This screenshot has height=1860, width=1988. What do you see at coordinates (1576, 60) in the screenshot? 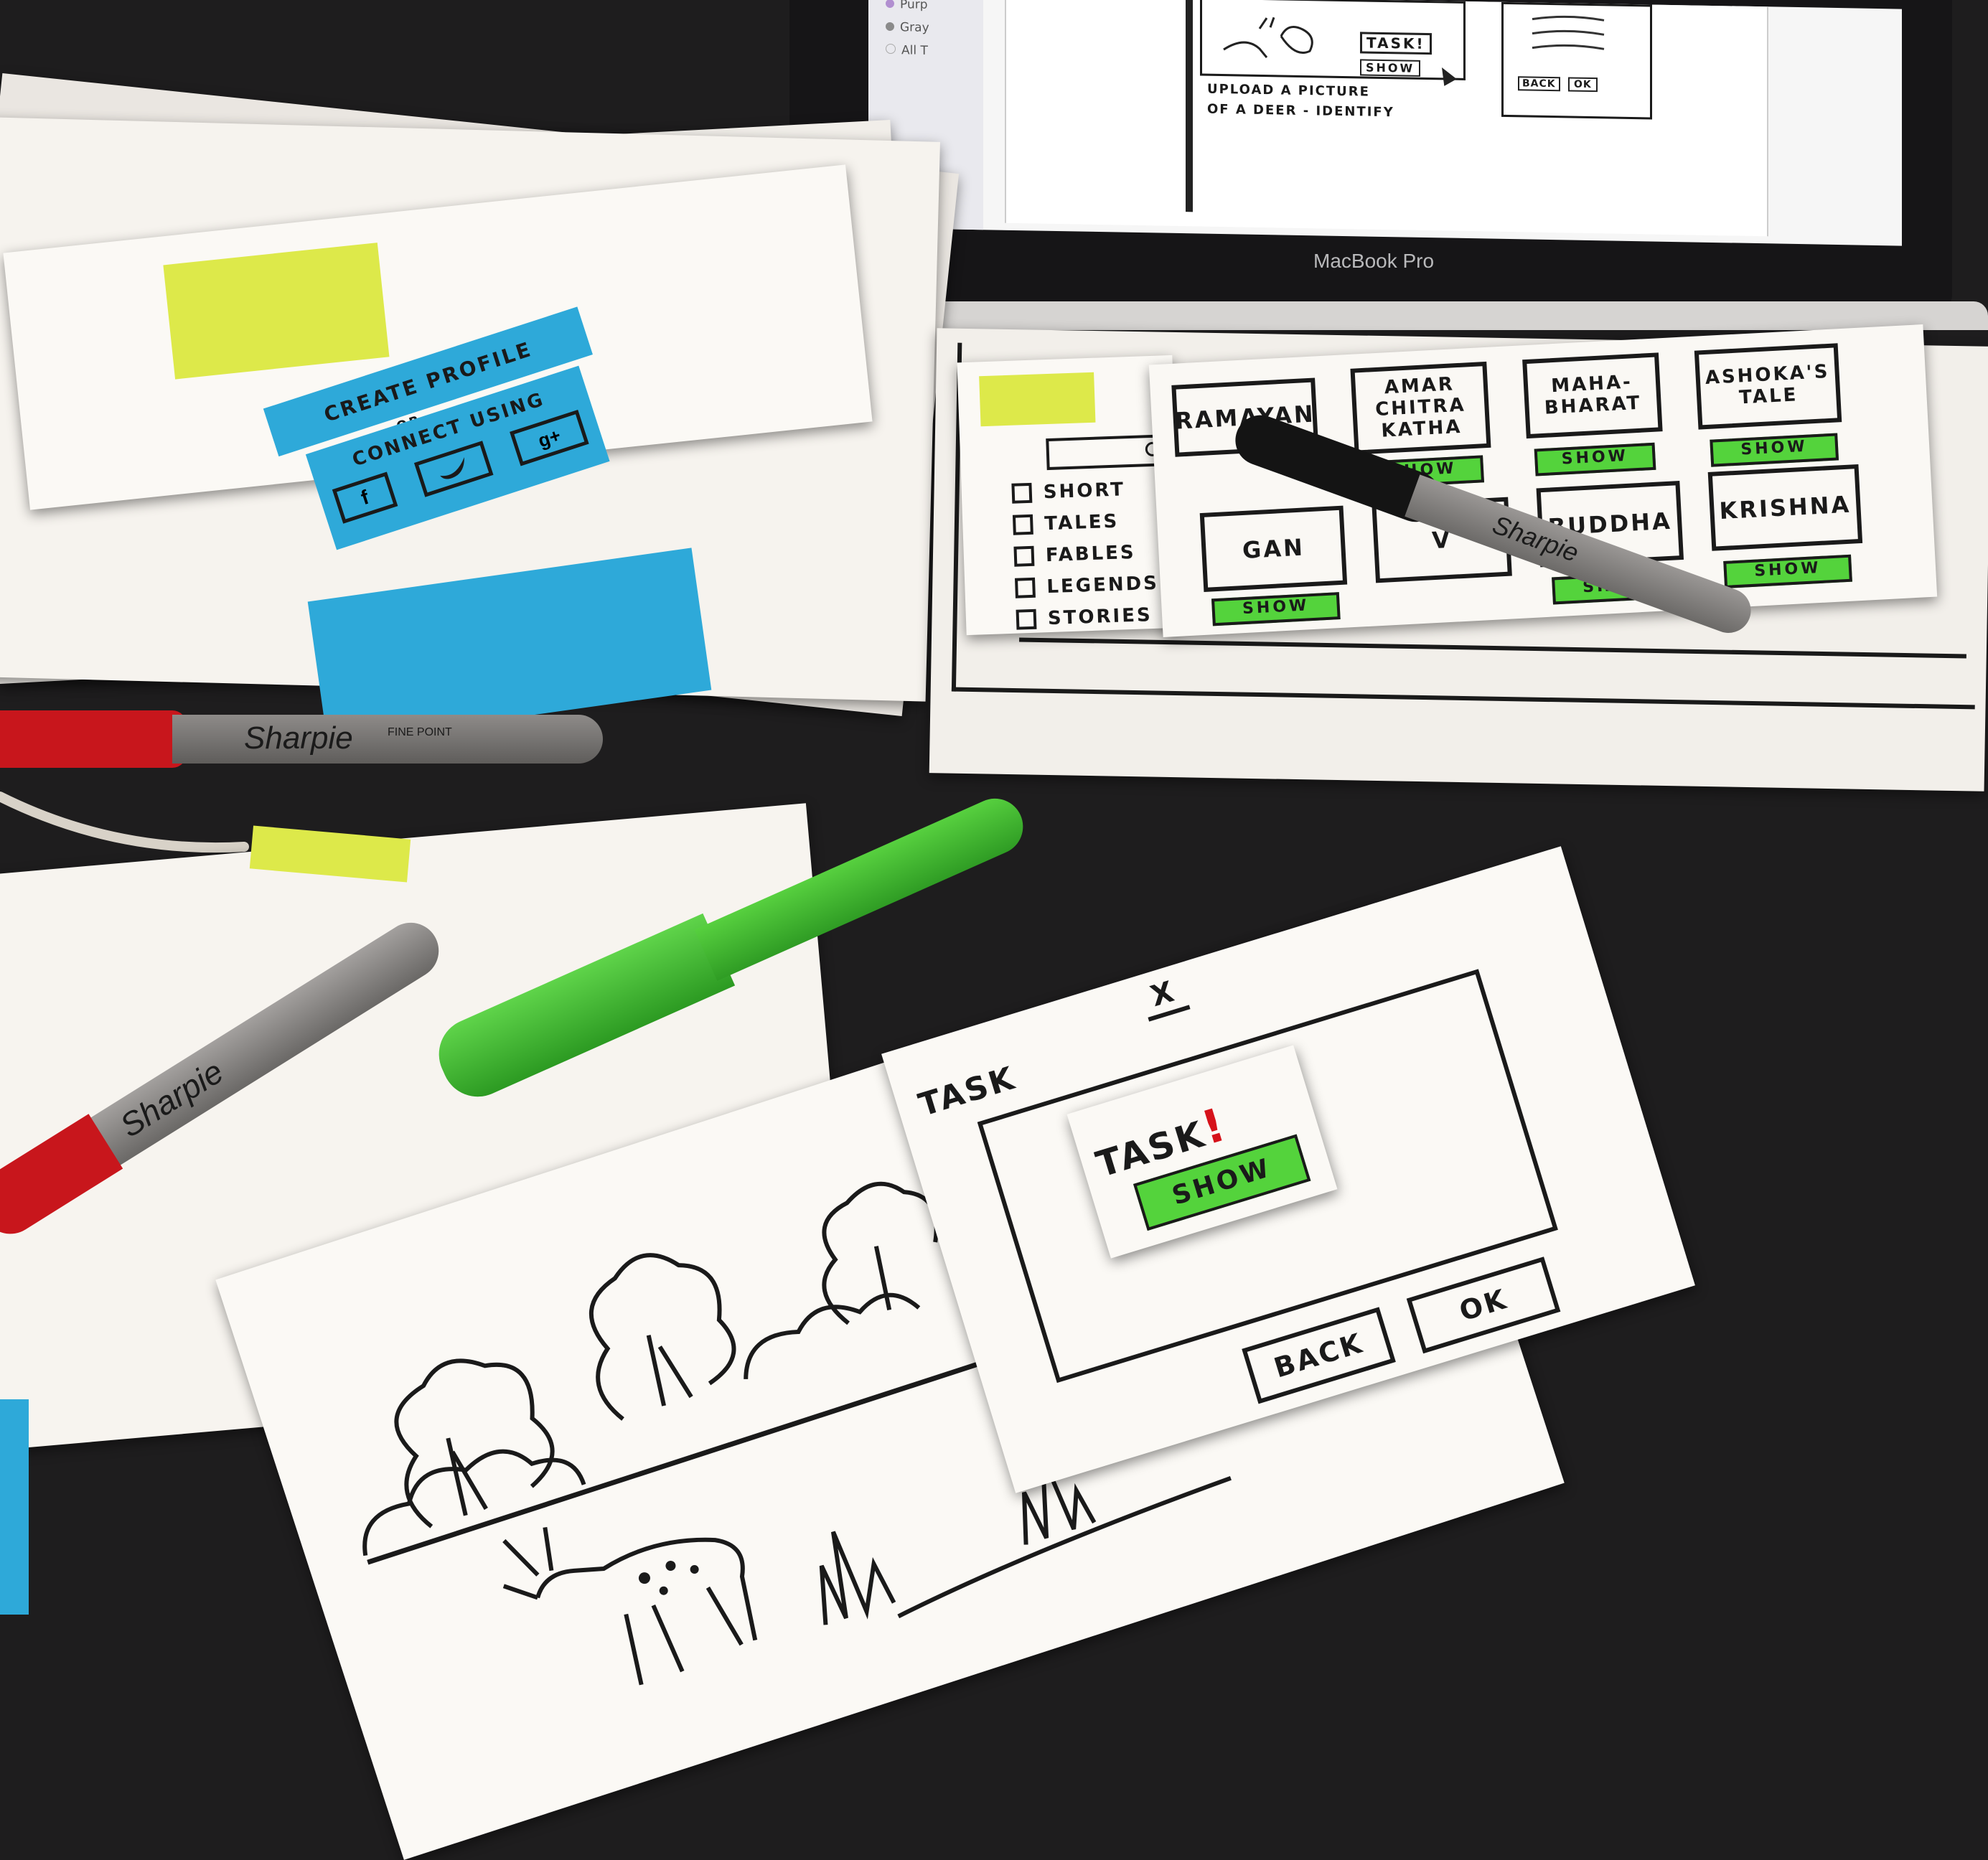
I see `sketch-right-frame: BACK OK` at bounding box center [1576, 60].